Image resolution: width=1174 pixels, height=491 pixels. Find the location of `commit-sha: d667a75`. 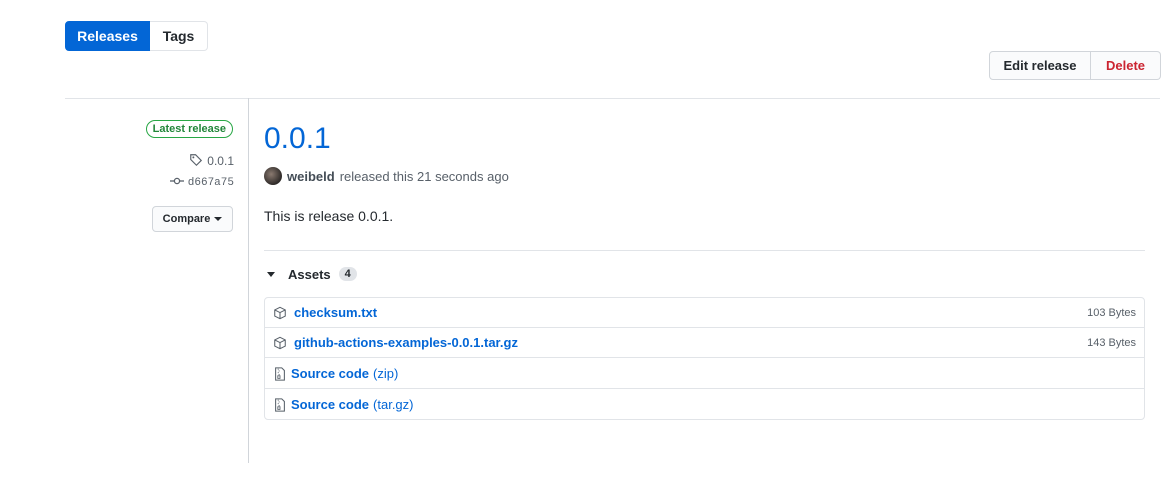

commit-sha: d667a75 is located at coordinates (210, 183).